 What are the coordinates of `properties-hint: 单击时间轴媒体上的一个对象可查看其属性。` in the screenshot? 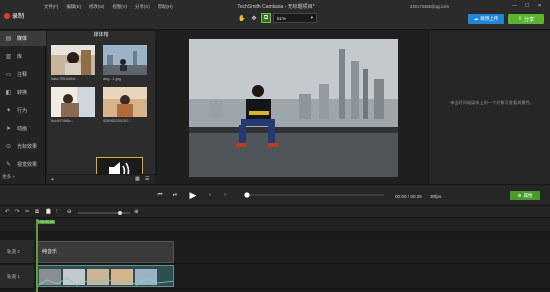 It's located at (492, 102).